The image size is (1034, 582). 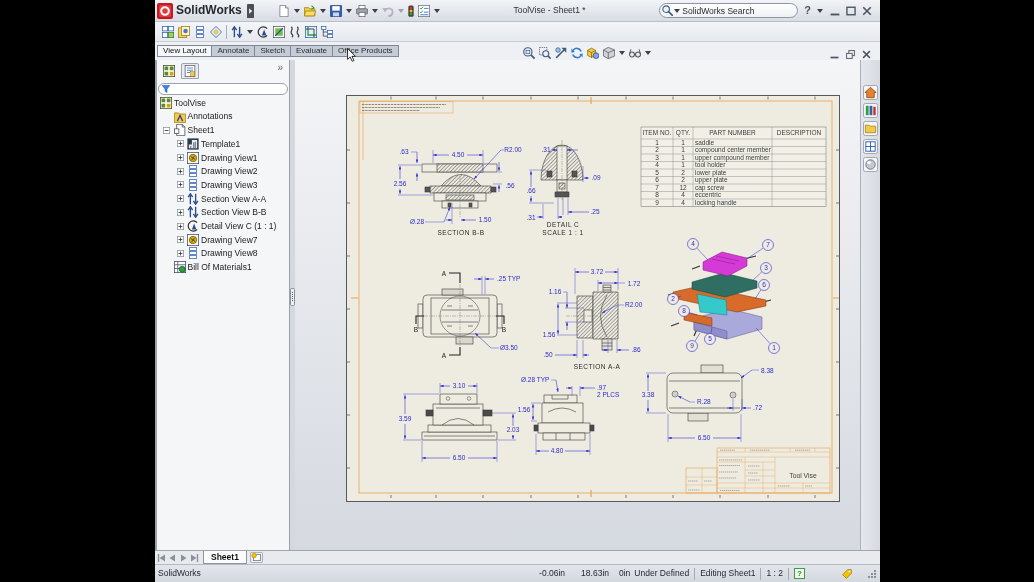 What do you see at coordinates (221, 143) in the screenshot?
I see `tree-item: Template1` at bounding box center [221, 143].